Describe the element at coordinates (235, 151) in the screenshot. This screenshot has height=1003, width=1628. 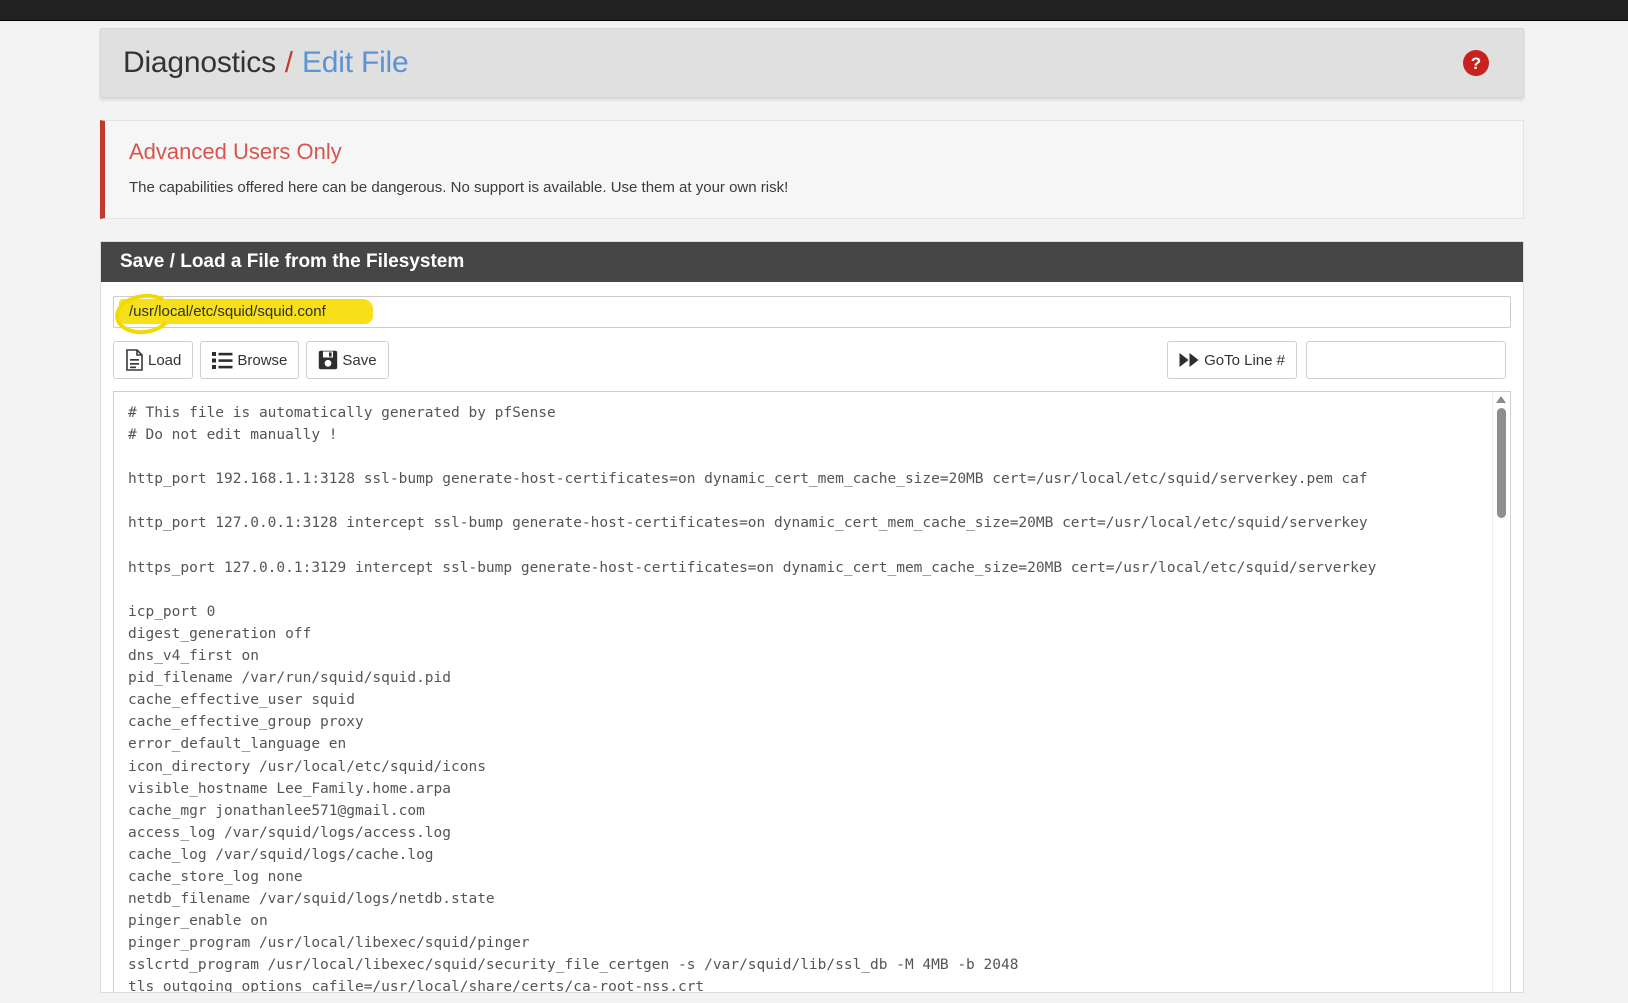
I see `callout-title: Advanced Users Only` at that location.